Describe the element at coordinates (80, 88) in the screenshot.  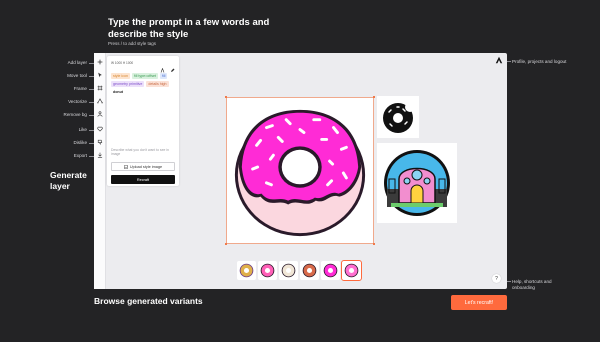
I see `label-frame: Frame` at that location.